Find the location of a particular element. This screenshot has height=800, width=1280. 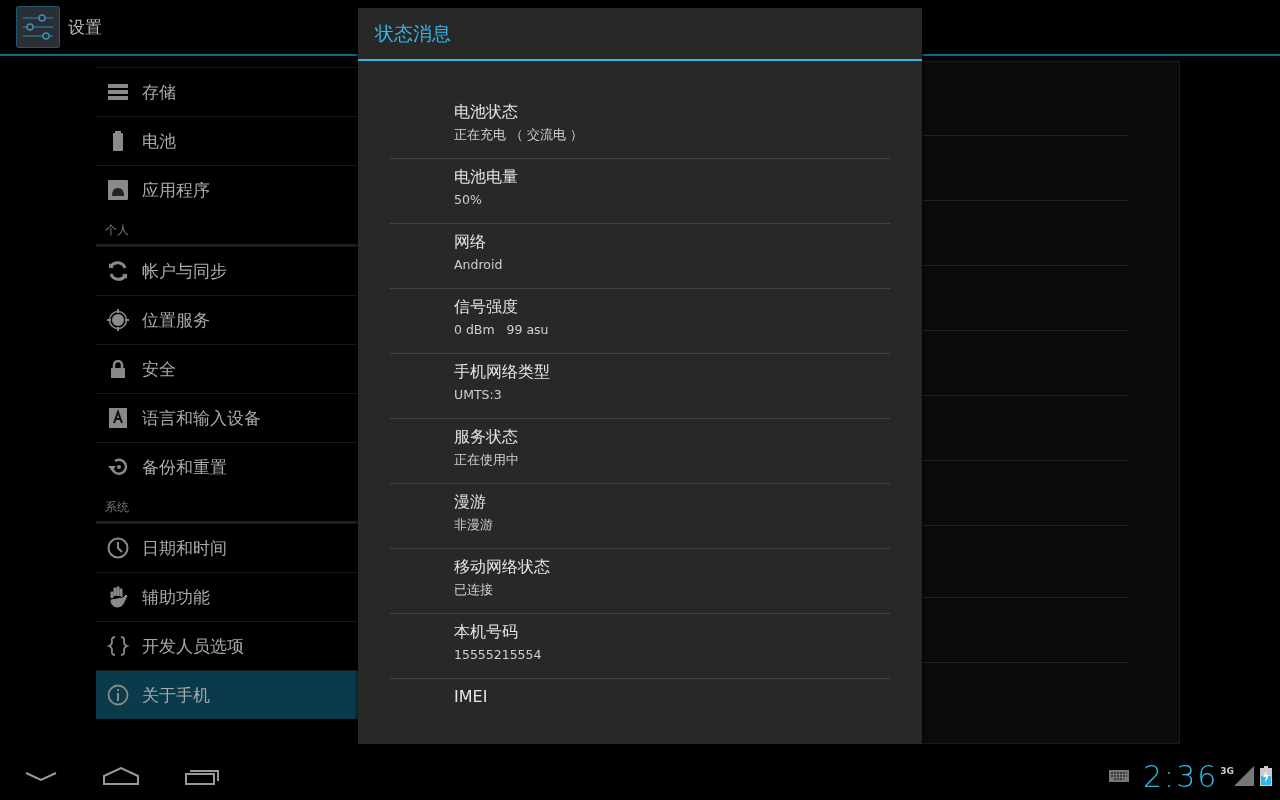

info-label: 手机网络类型 is located at coordinates (502, 372).